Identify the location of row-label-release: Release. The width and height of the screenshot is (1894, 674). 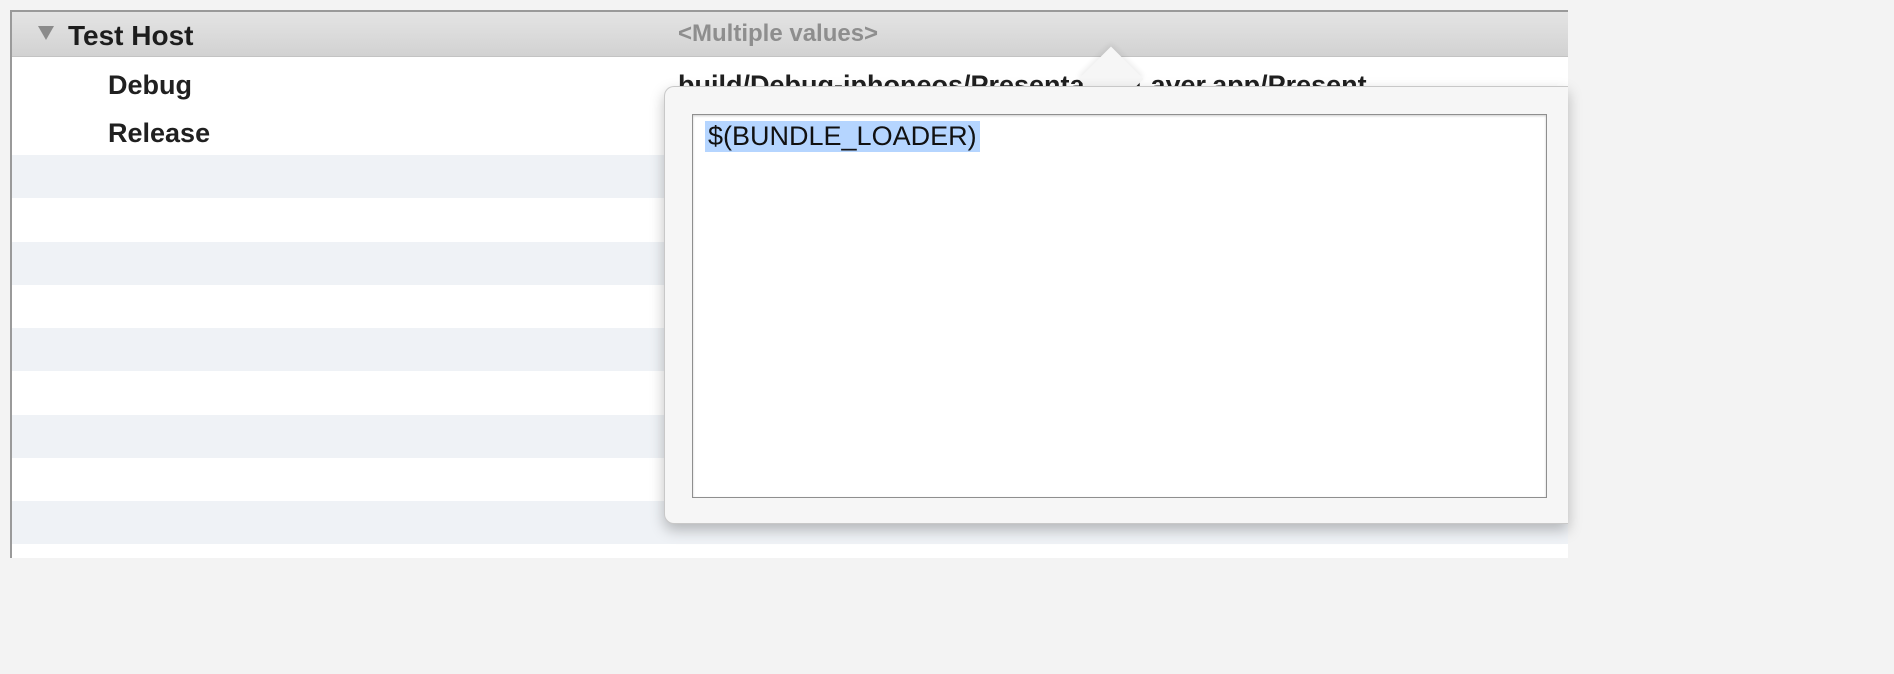
(159, 133).